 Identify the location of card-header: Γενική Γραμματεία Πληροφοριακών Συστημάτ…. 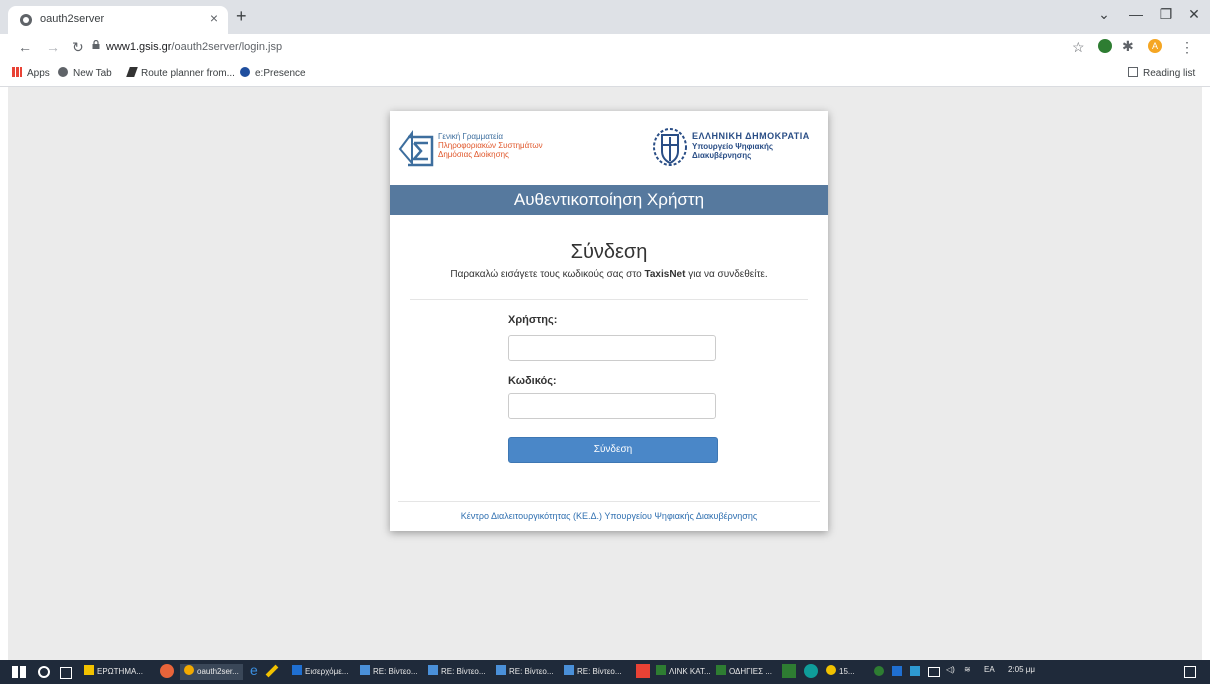
(609, 148).